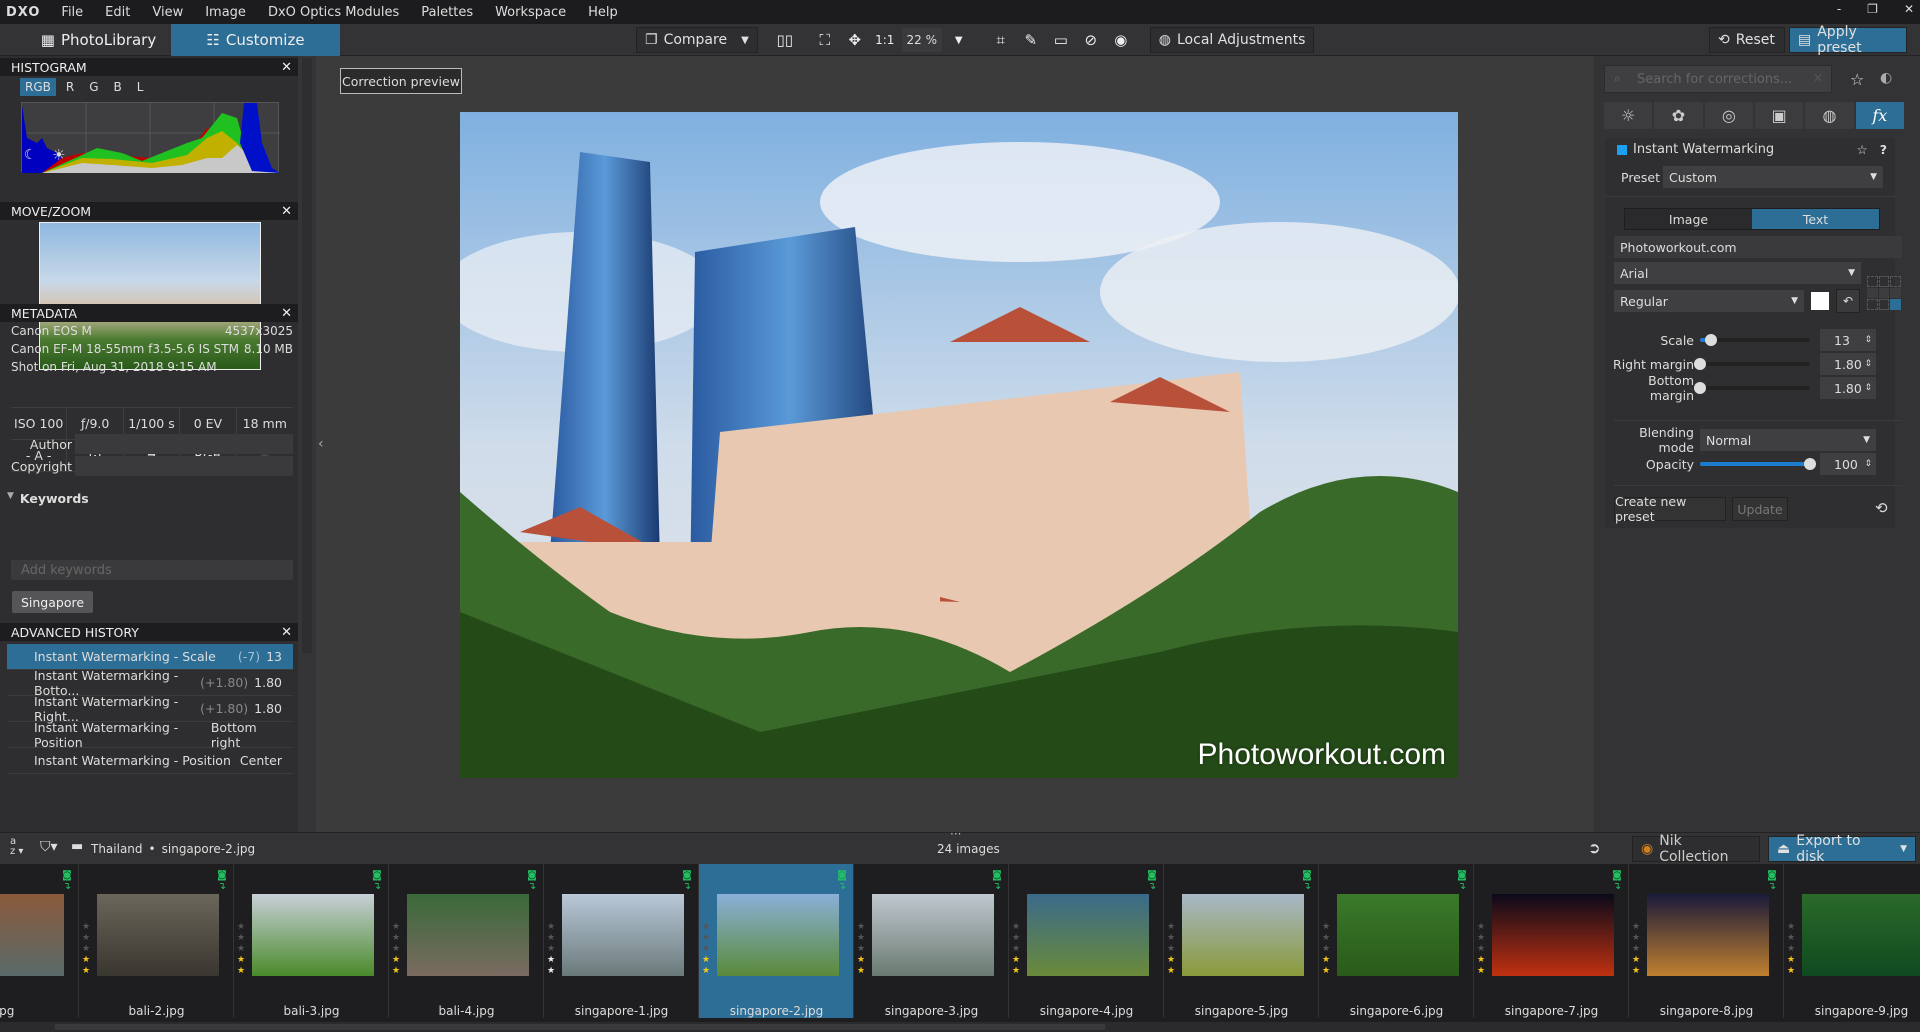  What do you see at coordinates (156, 941) in the screenshot?
I see `filmstrip-thumbnail: ★ ★ ★ ★ ★ ◙ ↴ bali-2.jpg` at bounding box center [156, 941].